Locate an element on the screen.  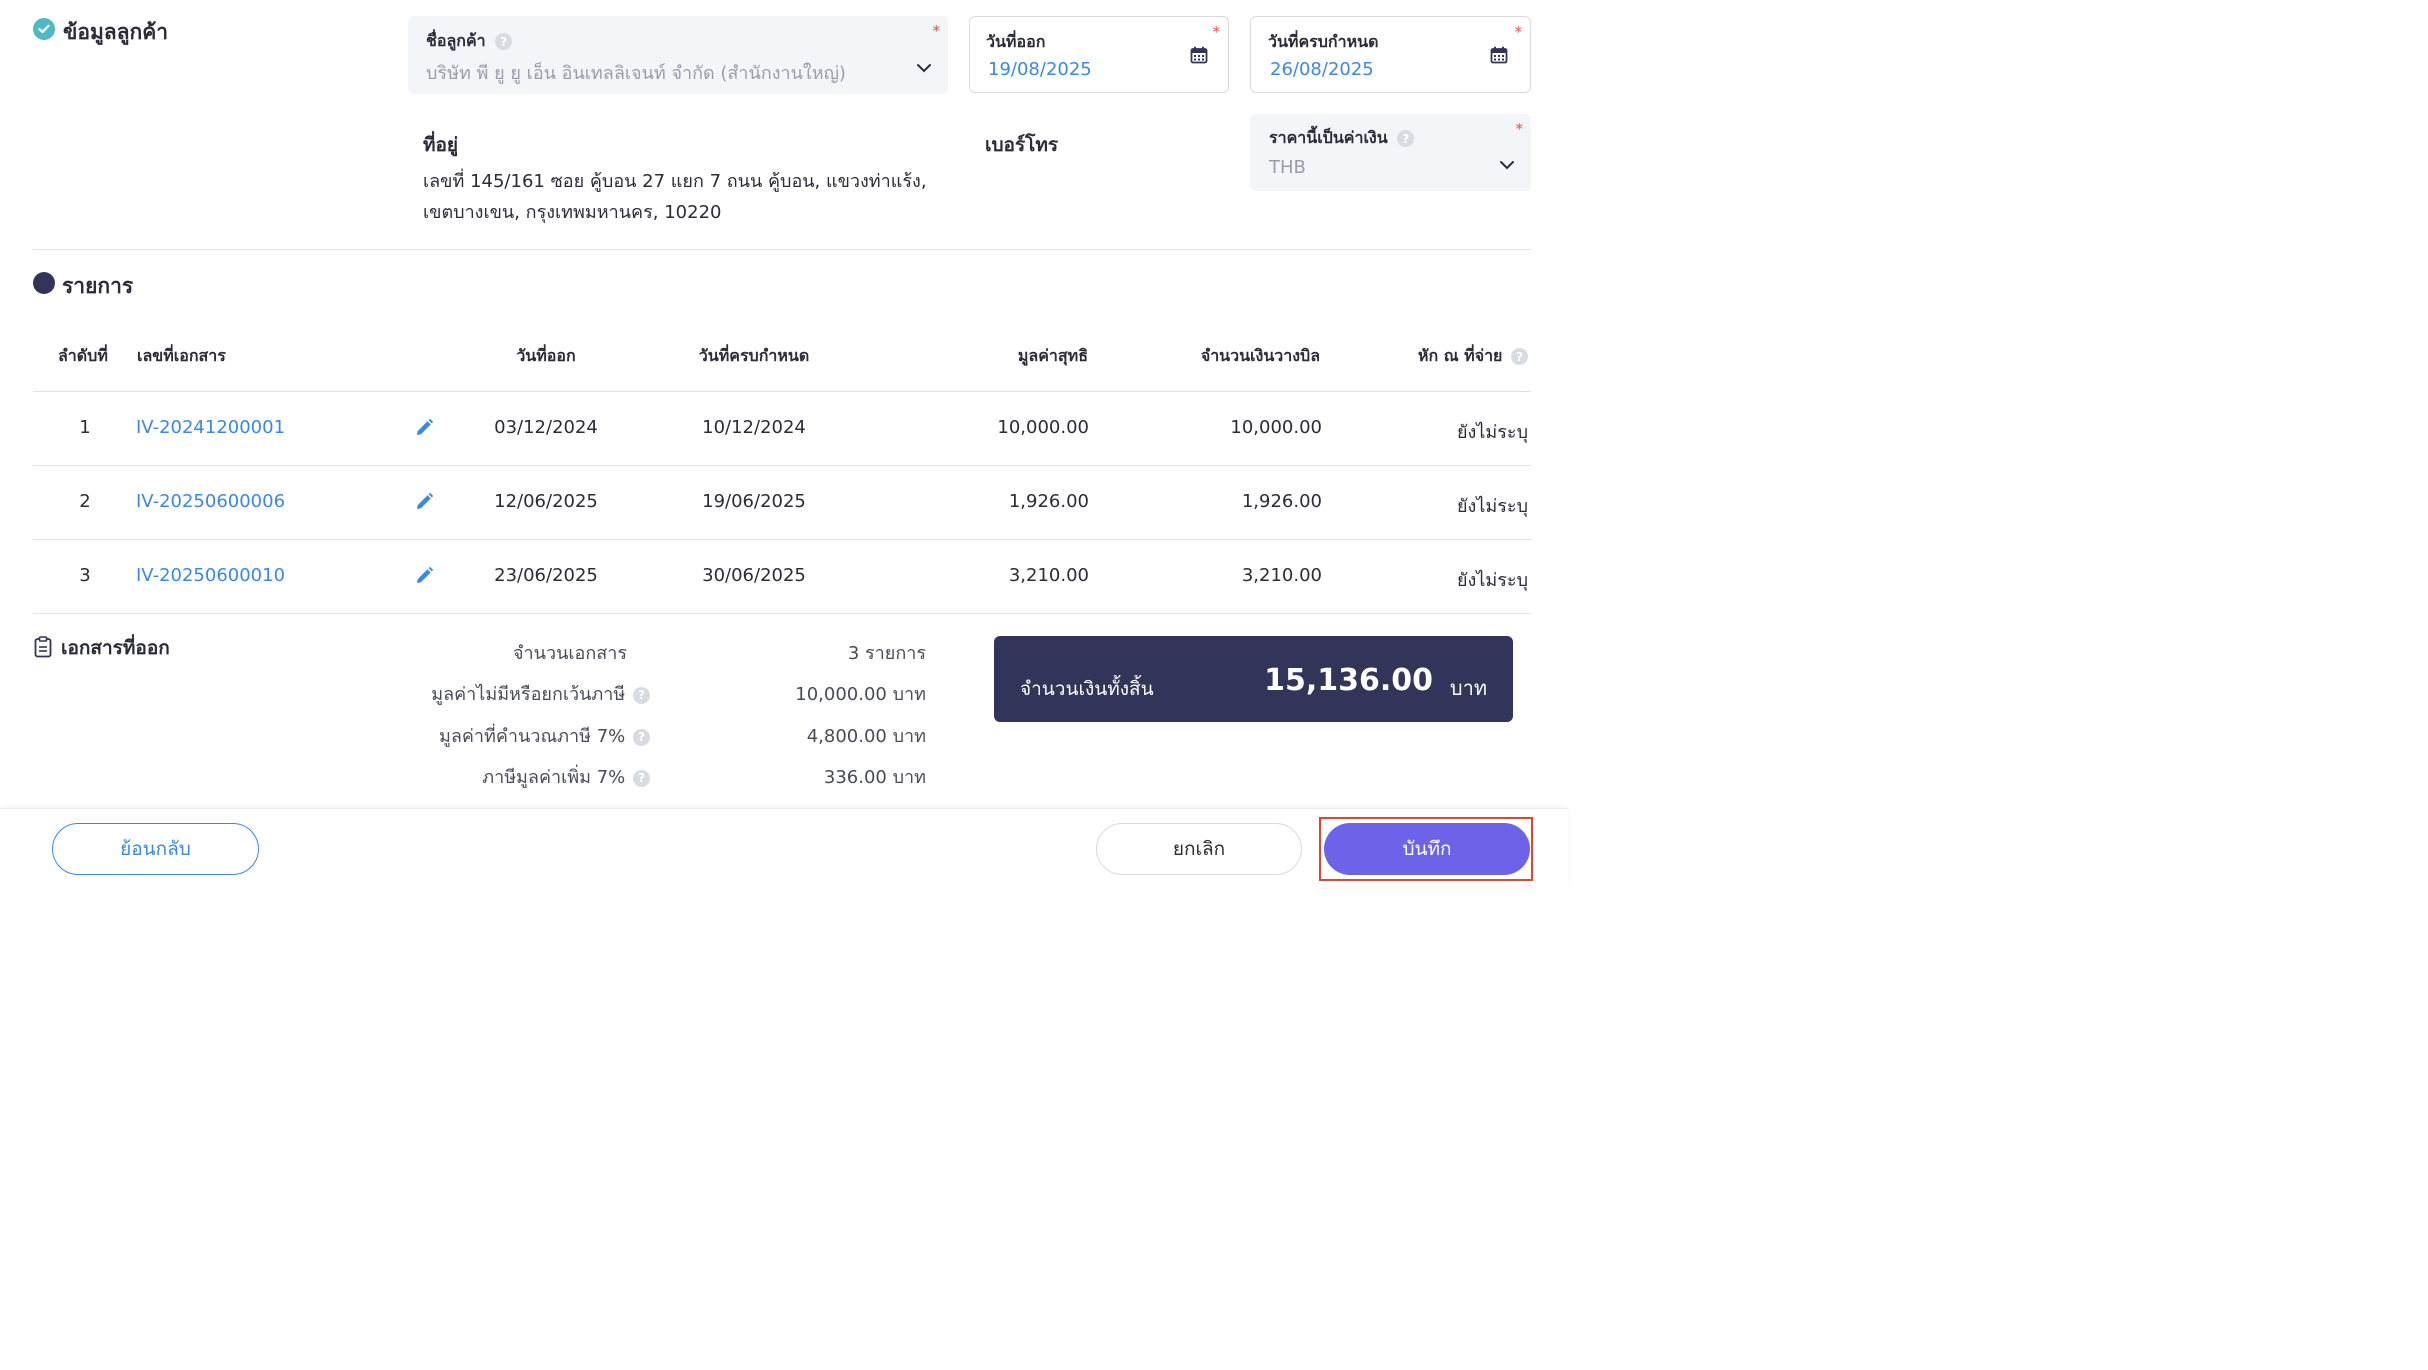
row-due-date: 19/06/2025 is located at coordinates (754, 501).